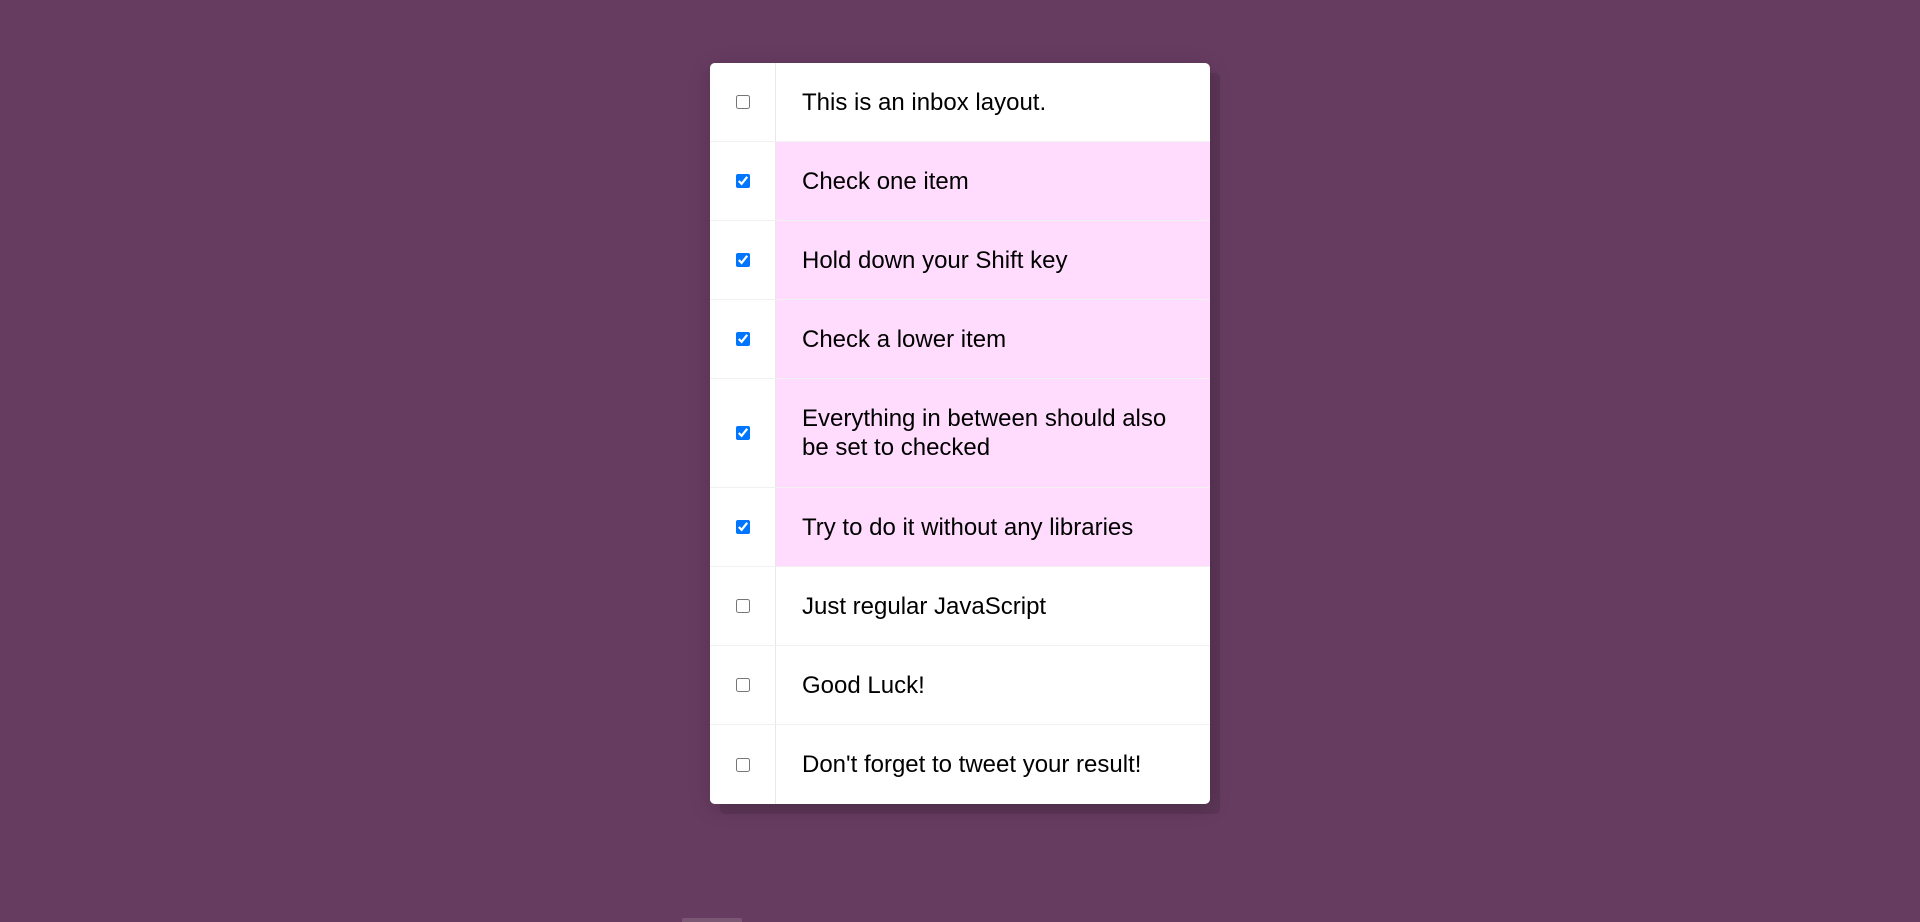  I want to click on item-label: This is an inbox layout., so click(924, 102).